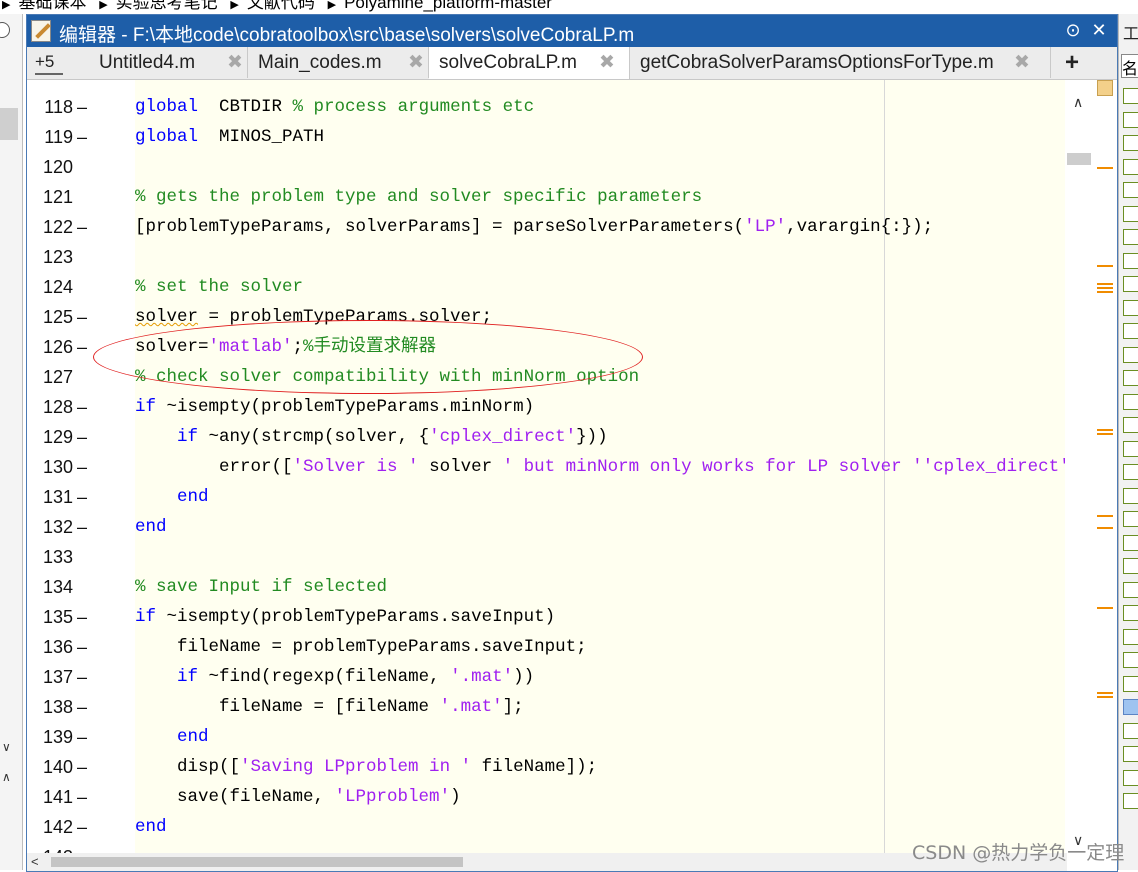 Image resolution: width=1138 pixels, height=872 pixels. I want to click on code-text: solver = problemTypeParams.solver;, so click(313, 317).